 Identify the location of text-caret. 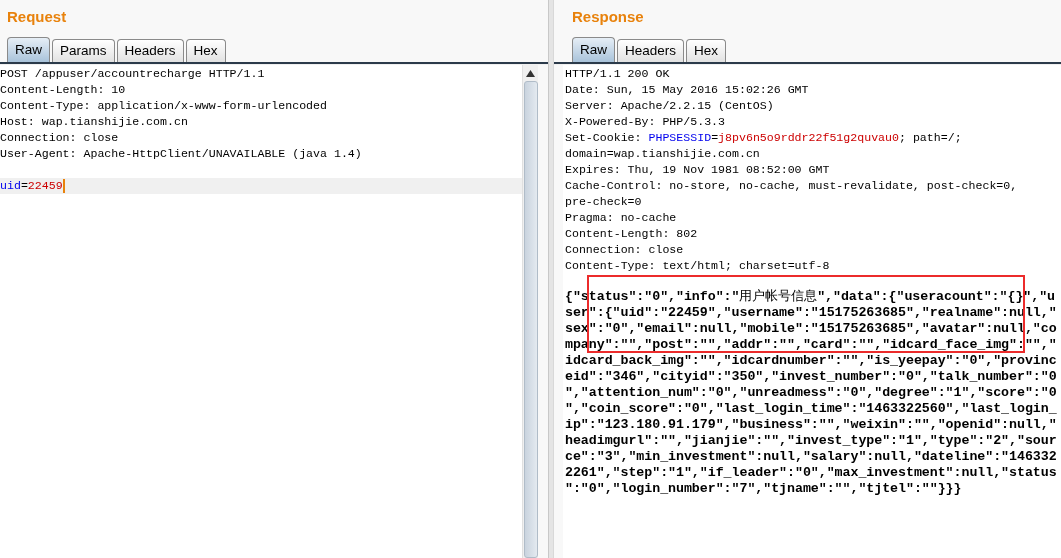
(63, 186).